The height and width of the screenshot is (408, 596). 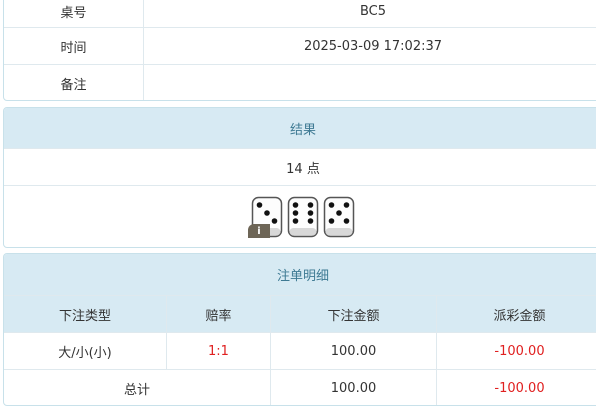 What do you see at coordinates (519, 388) in the screenshot?
I see `total-payout: -100.00` at bounding box center [519, 388].